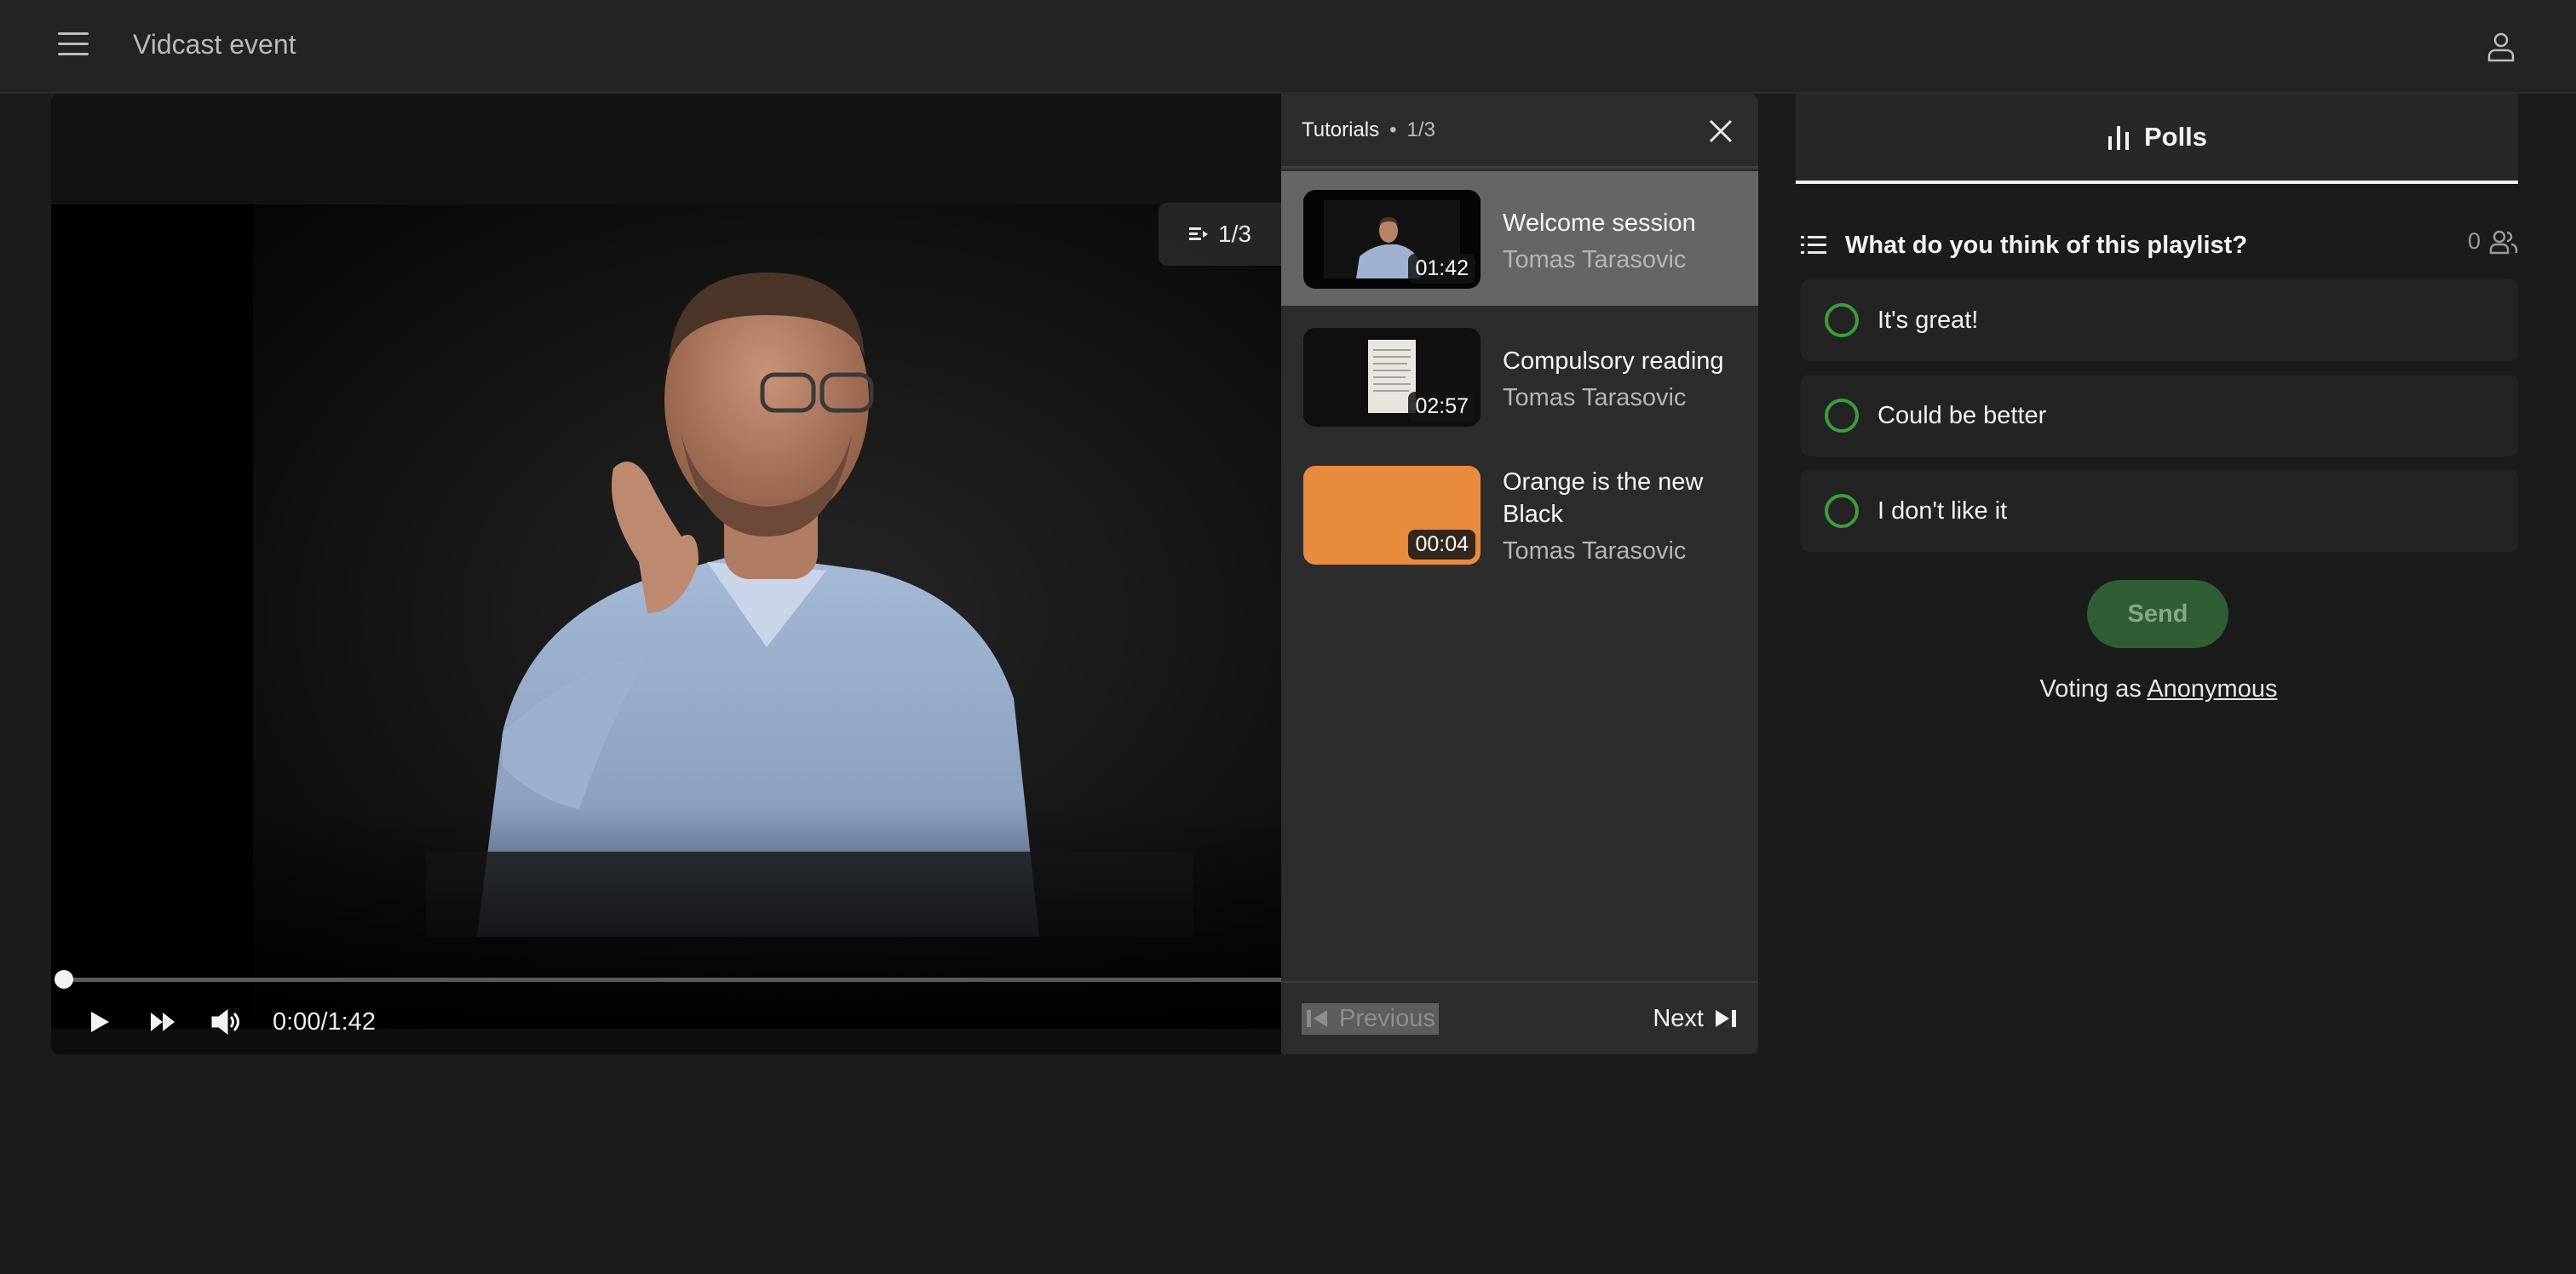  I want to click on playlist-item-title: Compulsory reading, so click(1613, 361).